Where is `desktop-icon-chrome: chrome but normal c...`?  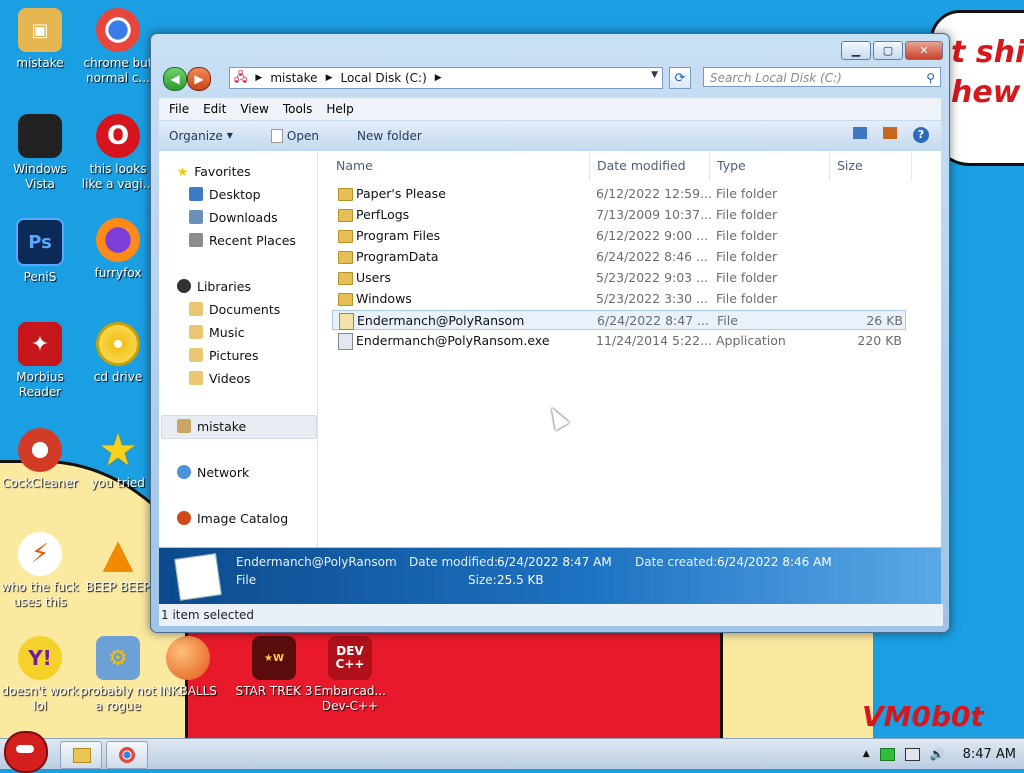
desktop-icon-chrome: chrome but normal c... is located at coordinates (118, 47).